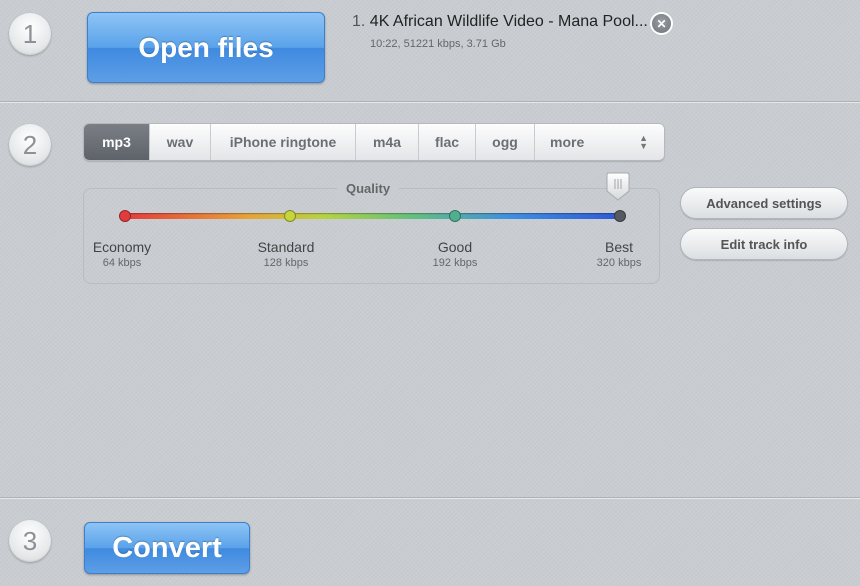 The width and height of the screenshot is (860, 586). What do you see at coordinates (447, 142) in the screenshot?
I see `tab-flac: flac` at bounding box center [447, 142].